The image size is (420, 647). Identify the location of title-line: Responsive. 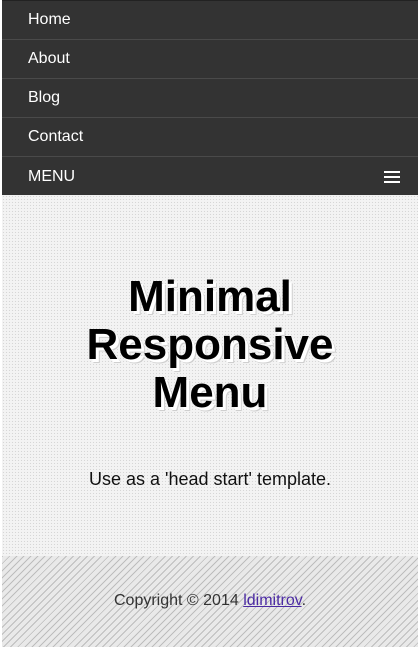
(210, 344).